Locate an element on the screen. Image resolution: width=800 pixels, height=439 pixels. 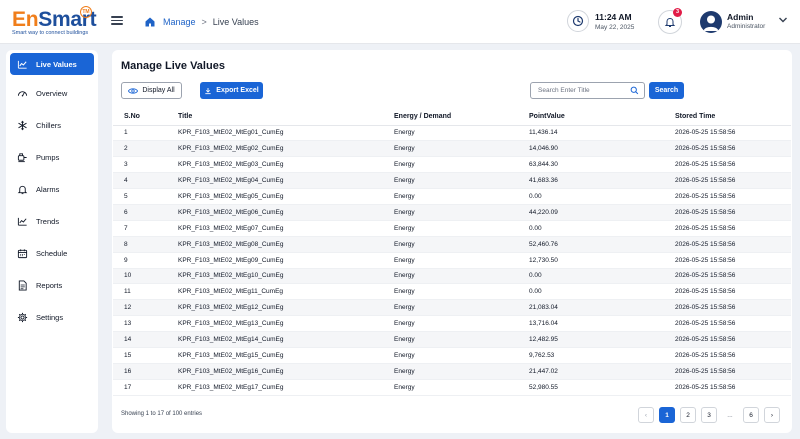
eye-icon is located at coordinates (133, 90).